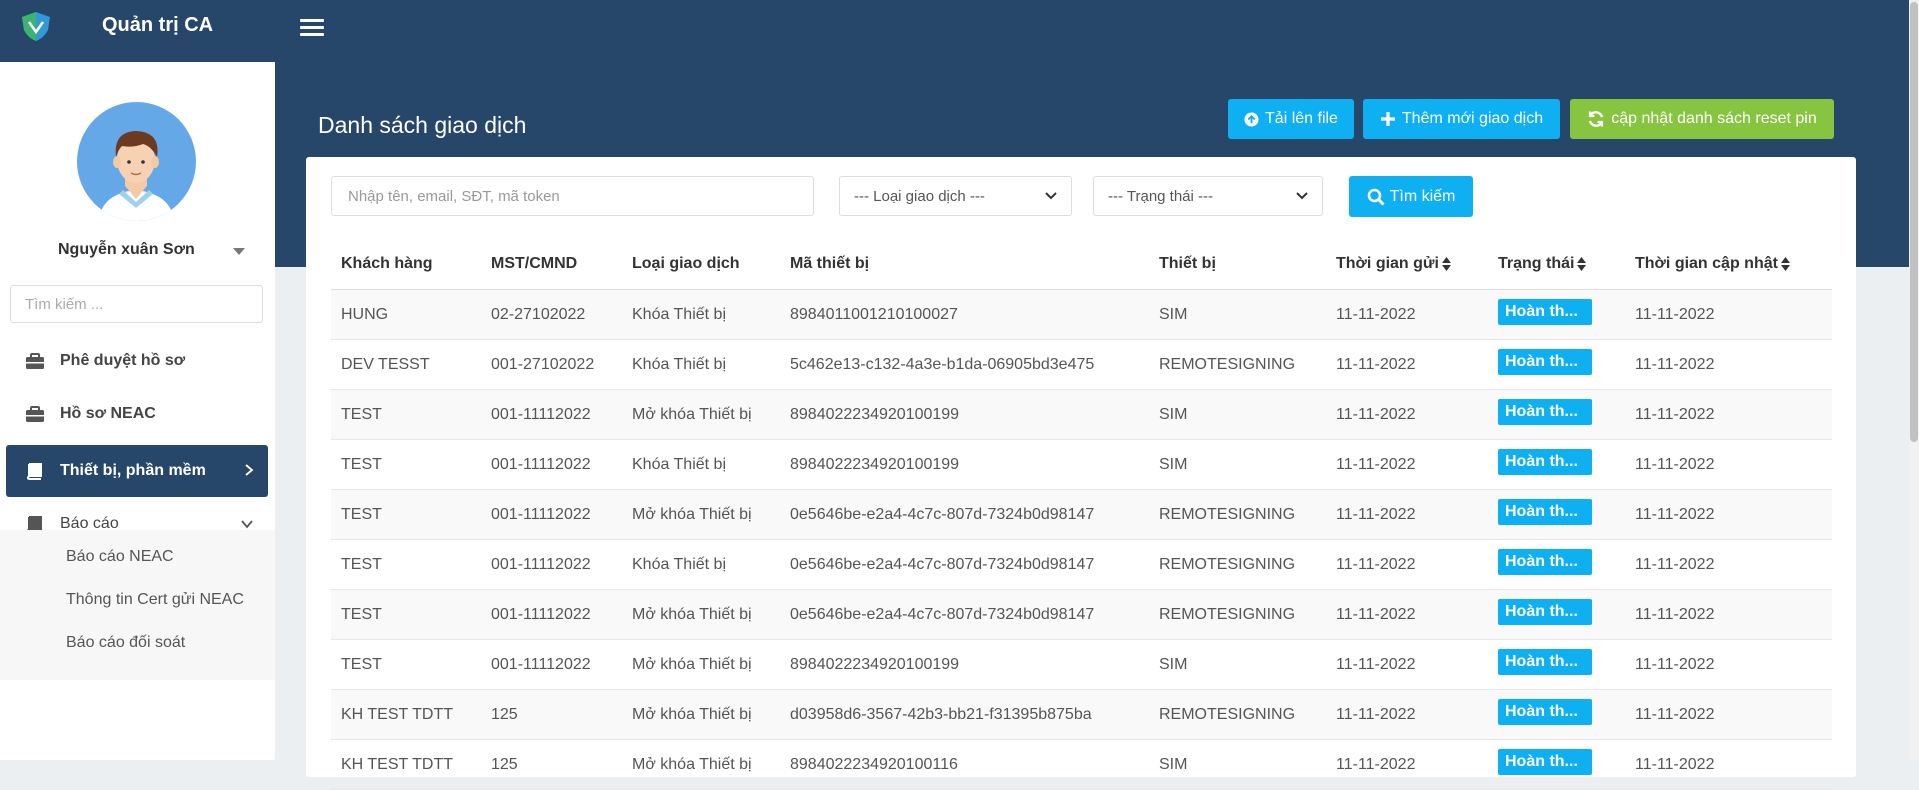 The height and width of the screenshot is (790, 1919). Describe the element at coordinates (964, 714) in the screenshot. I see `table-cell: d03958d6-3567-42b3-bb21-f31395b875ba` at that location.